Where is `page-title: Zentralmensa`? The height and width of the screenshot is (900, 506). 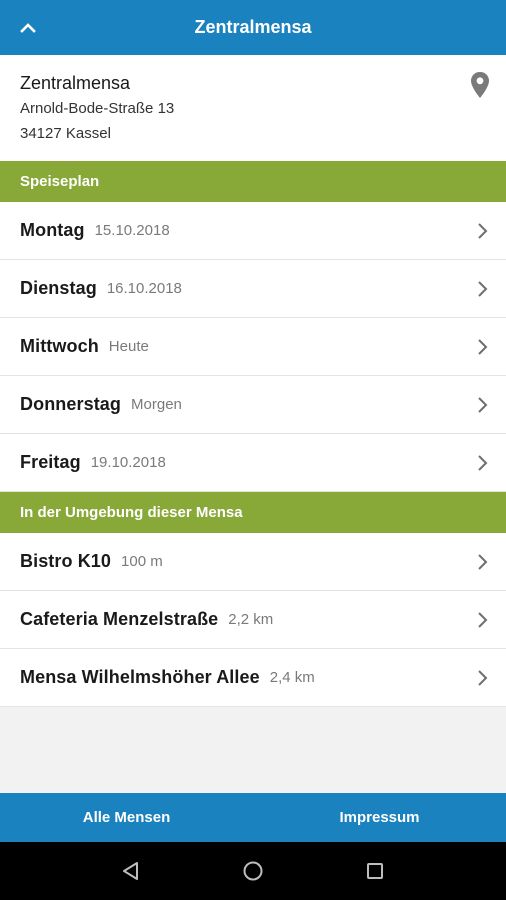
page-title: Zentralmensa is located at coordinates (253, 27).